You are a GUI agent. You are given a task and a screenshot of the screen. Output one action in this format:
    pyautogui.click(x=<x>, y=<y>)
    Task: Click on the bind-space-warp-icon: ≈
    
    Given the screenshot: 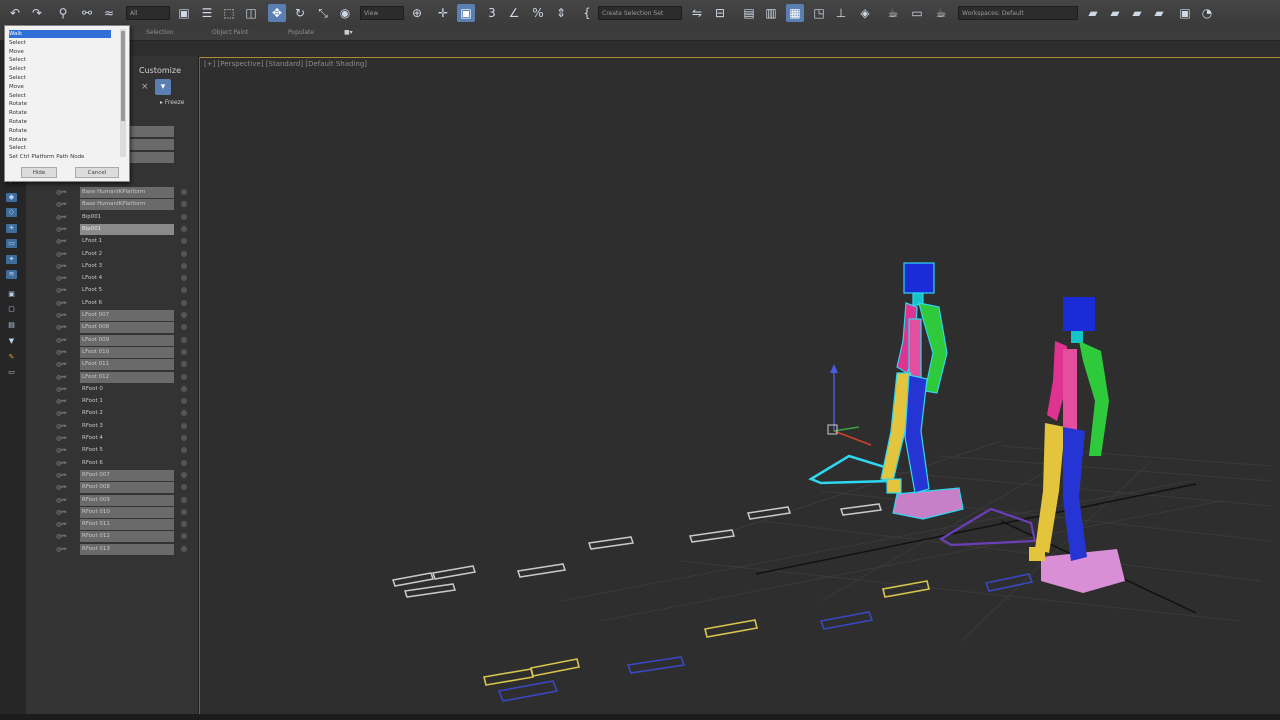 What is the action you would take?
    pyautogui.click(x=109, y=13)
    